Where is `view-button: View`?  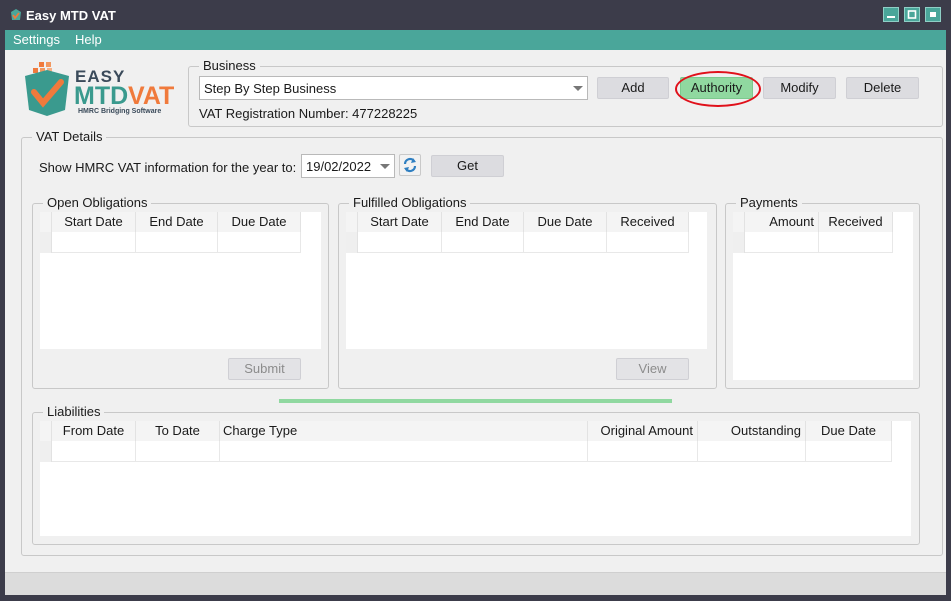
view-button: View is located at coordinates (652, 369).